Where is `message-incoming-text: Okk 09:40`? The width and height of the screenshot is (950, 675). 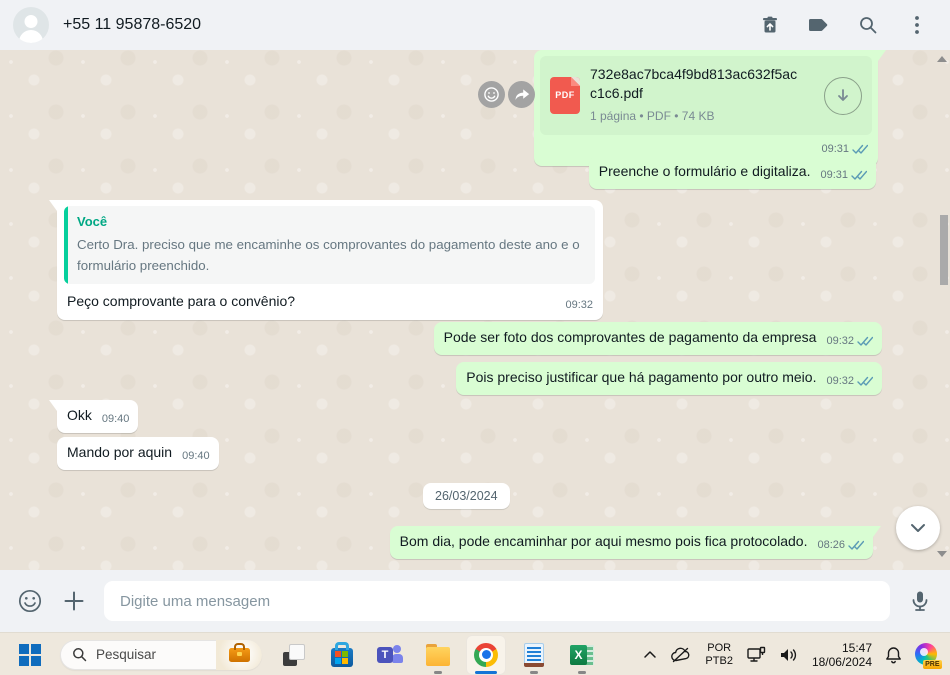 message-incoming-text: Okk 09:40 is located at coordinates (93, 416).